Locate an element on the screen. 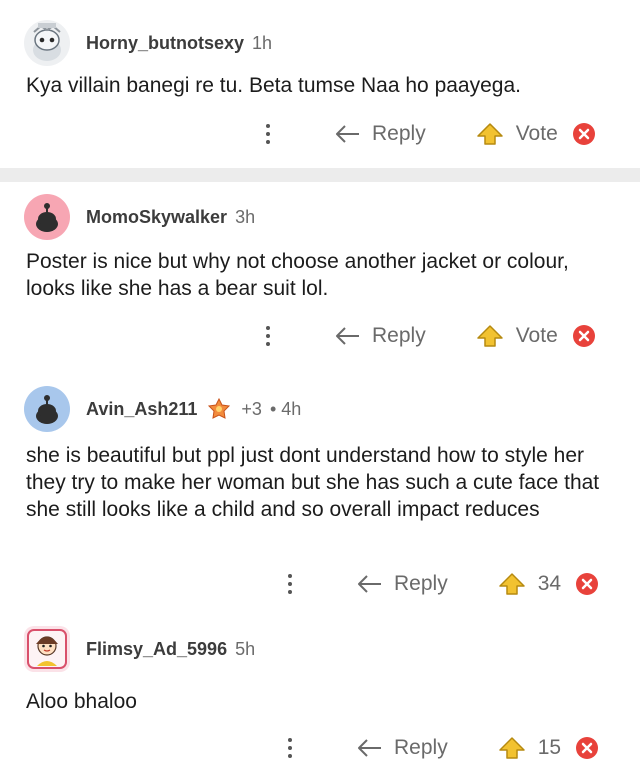  comment-header: Avin_Ash211 +3 • 4h is located at coordinates (162, 409).